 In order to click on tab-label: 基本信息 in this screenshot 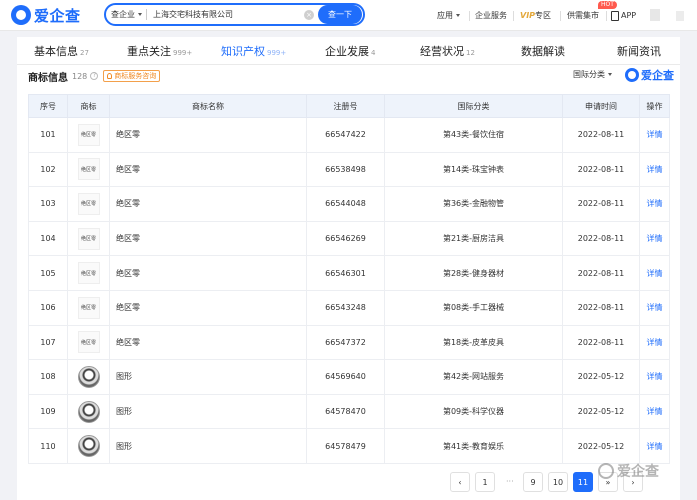, I will do `click(56, 51)`.